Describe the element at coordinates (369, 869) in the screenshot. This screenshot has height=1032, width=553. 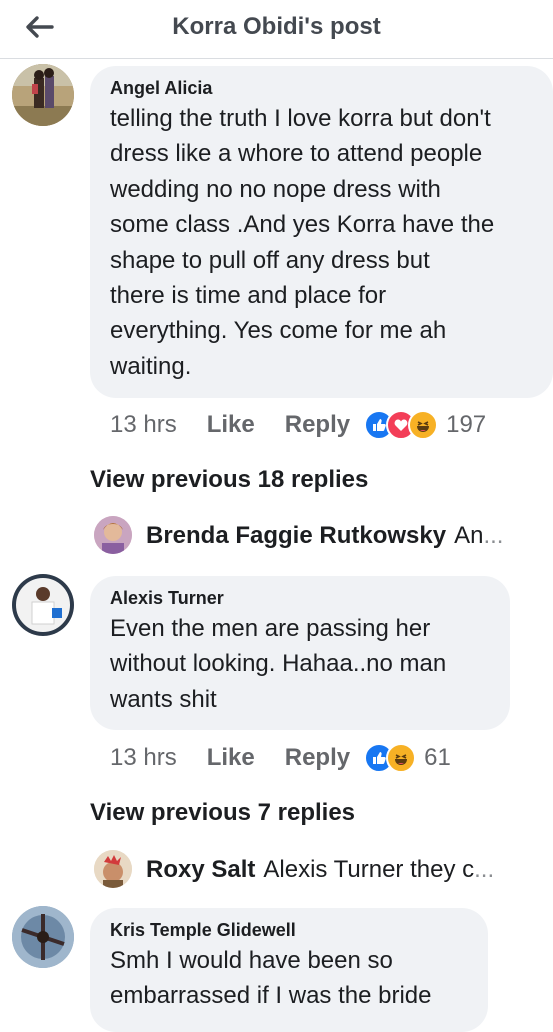
I see `reply-text: Alexis Turner they c` at that location.